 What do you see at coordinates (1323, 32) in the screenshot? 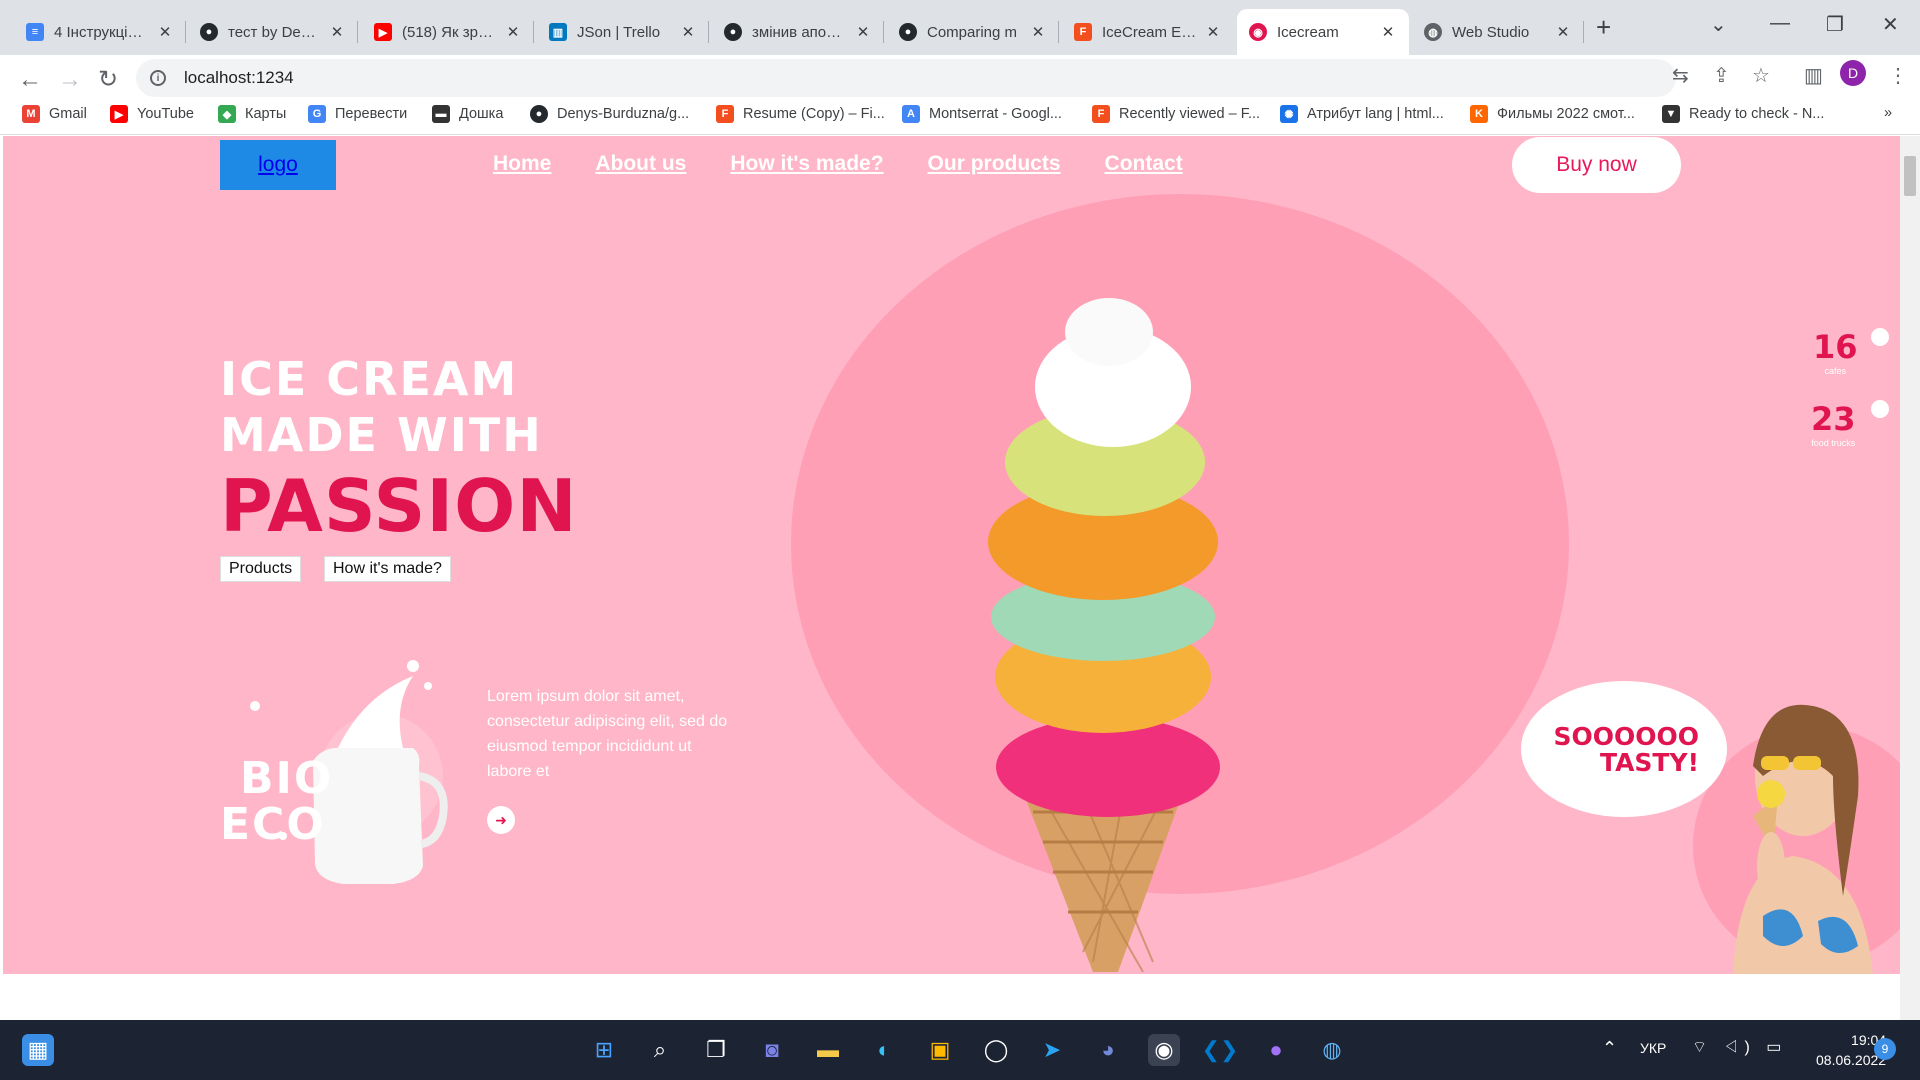
I see `tab-icecream-active: ◉ Icecream ✕` at bounding box center [1323, 32].